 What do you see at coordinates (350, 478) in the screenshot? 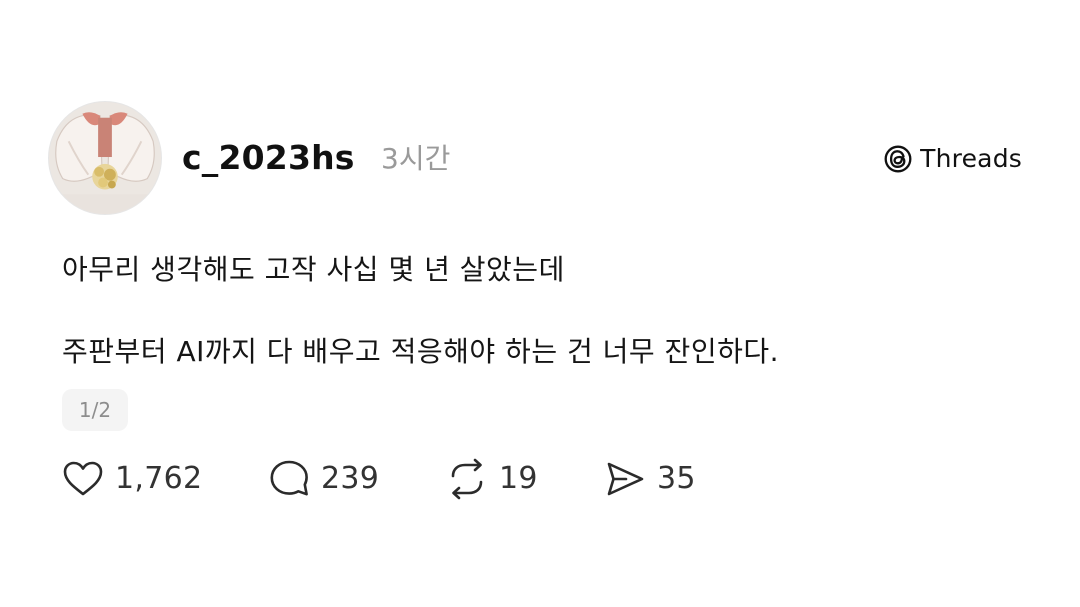
I see `reply-count: 239` at bounding box center [350, 478].